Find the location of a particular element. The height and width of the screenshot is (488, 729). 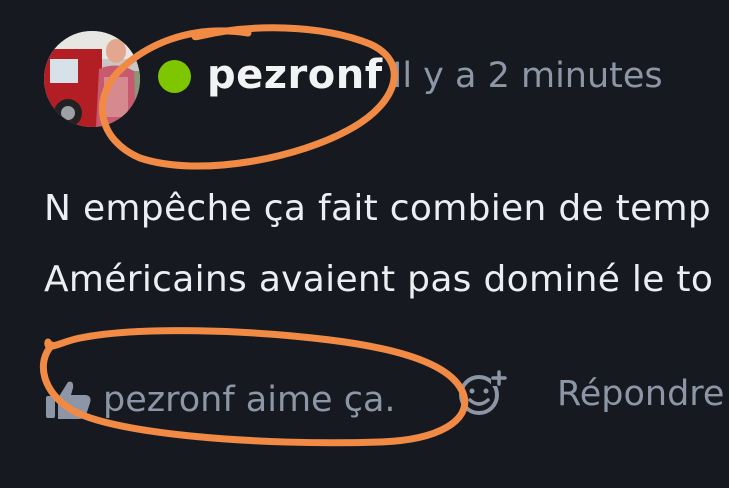

message-line-1: N empêche ça fait combien de temp is located at coordinates (378, 208).